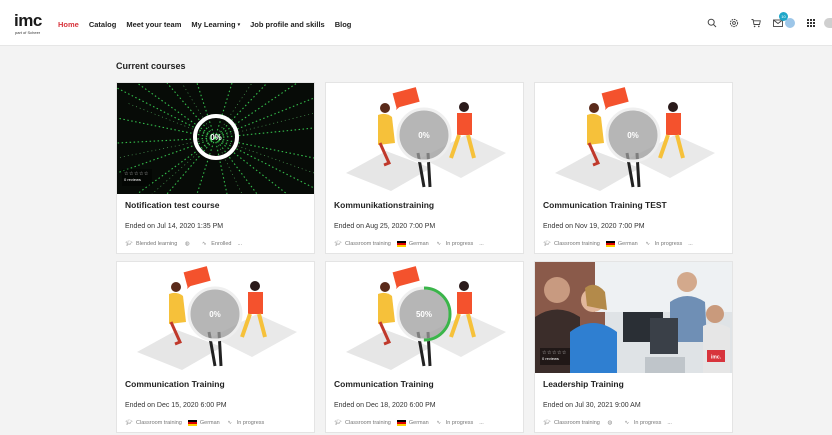 This screenshot has height=435, width=832. Describe the element at coordinates (828, 23) in the screenshot. I see `profile-edge-icon` at that location.